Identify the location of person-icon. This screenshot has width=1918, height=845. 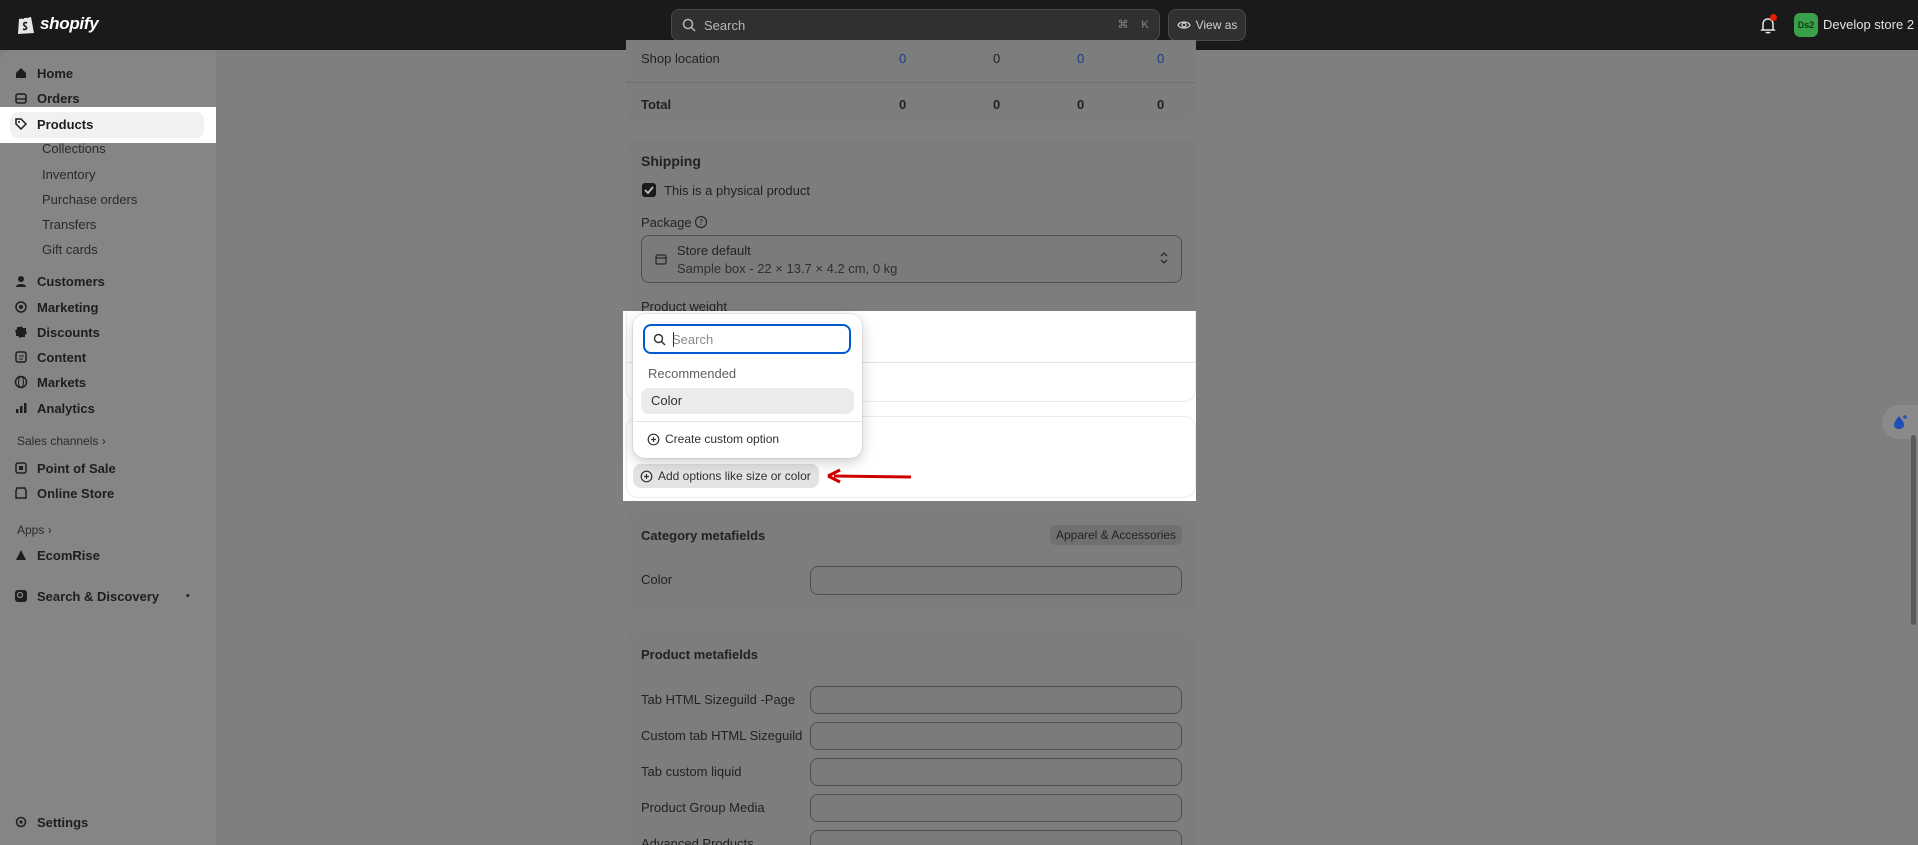
(21, 281).